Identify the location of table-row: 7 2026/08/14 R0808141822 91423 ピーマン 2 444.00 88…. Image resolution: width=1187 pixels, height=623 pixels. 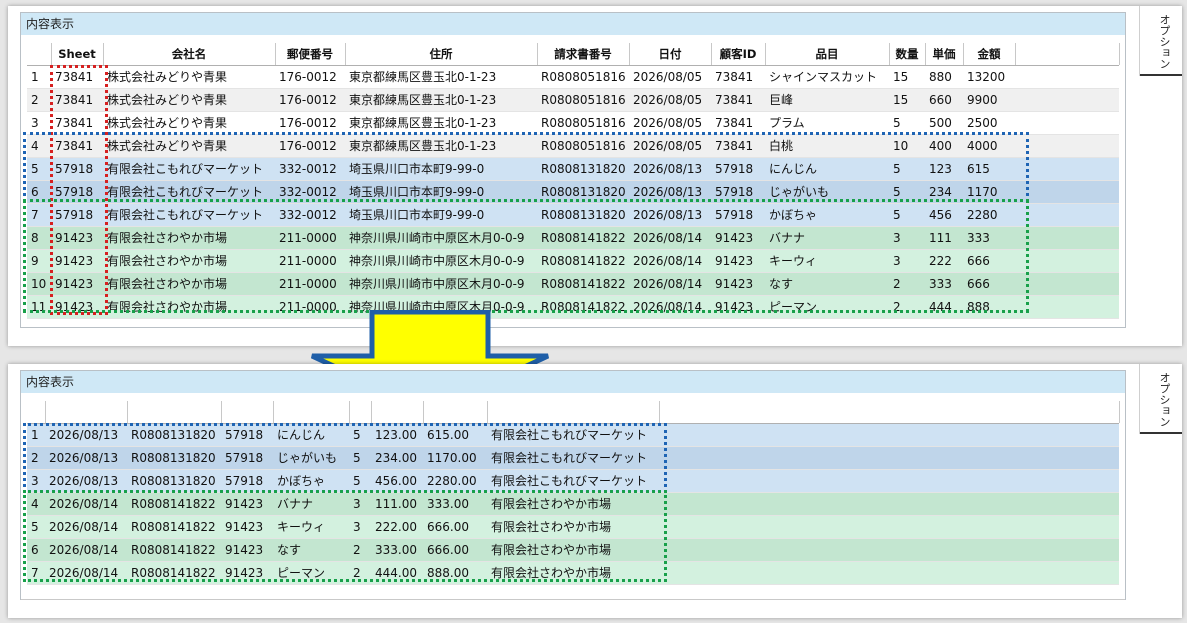
(573, 573).